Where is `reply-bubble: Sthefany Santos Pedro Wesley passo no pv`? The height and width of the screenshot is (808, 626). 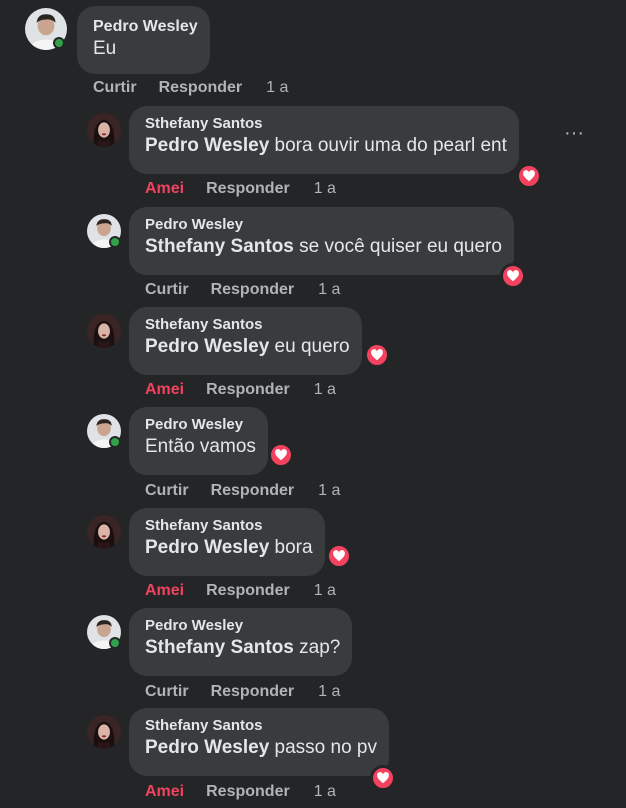
reply-bubble: Sthefany Santos Pedro Wesley passo no pv is located at coordinates (259, 742).